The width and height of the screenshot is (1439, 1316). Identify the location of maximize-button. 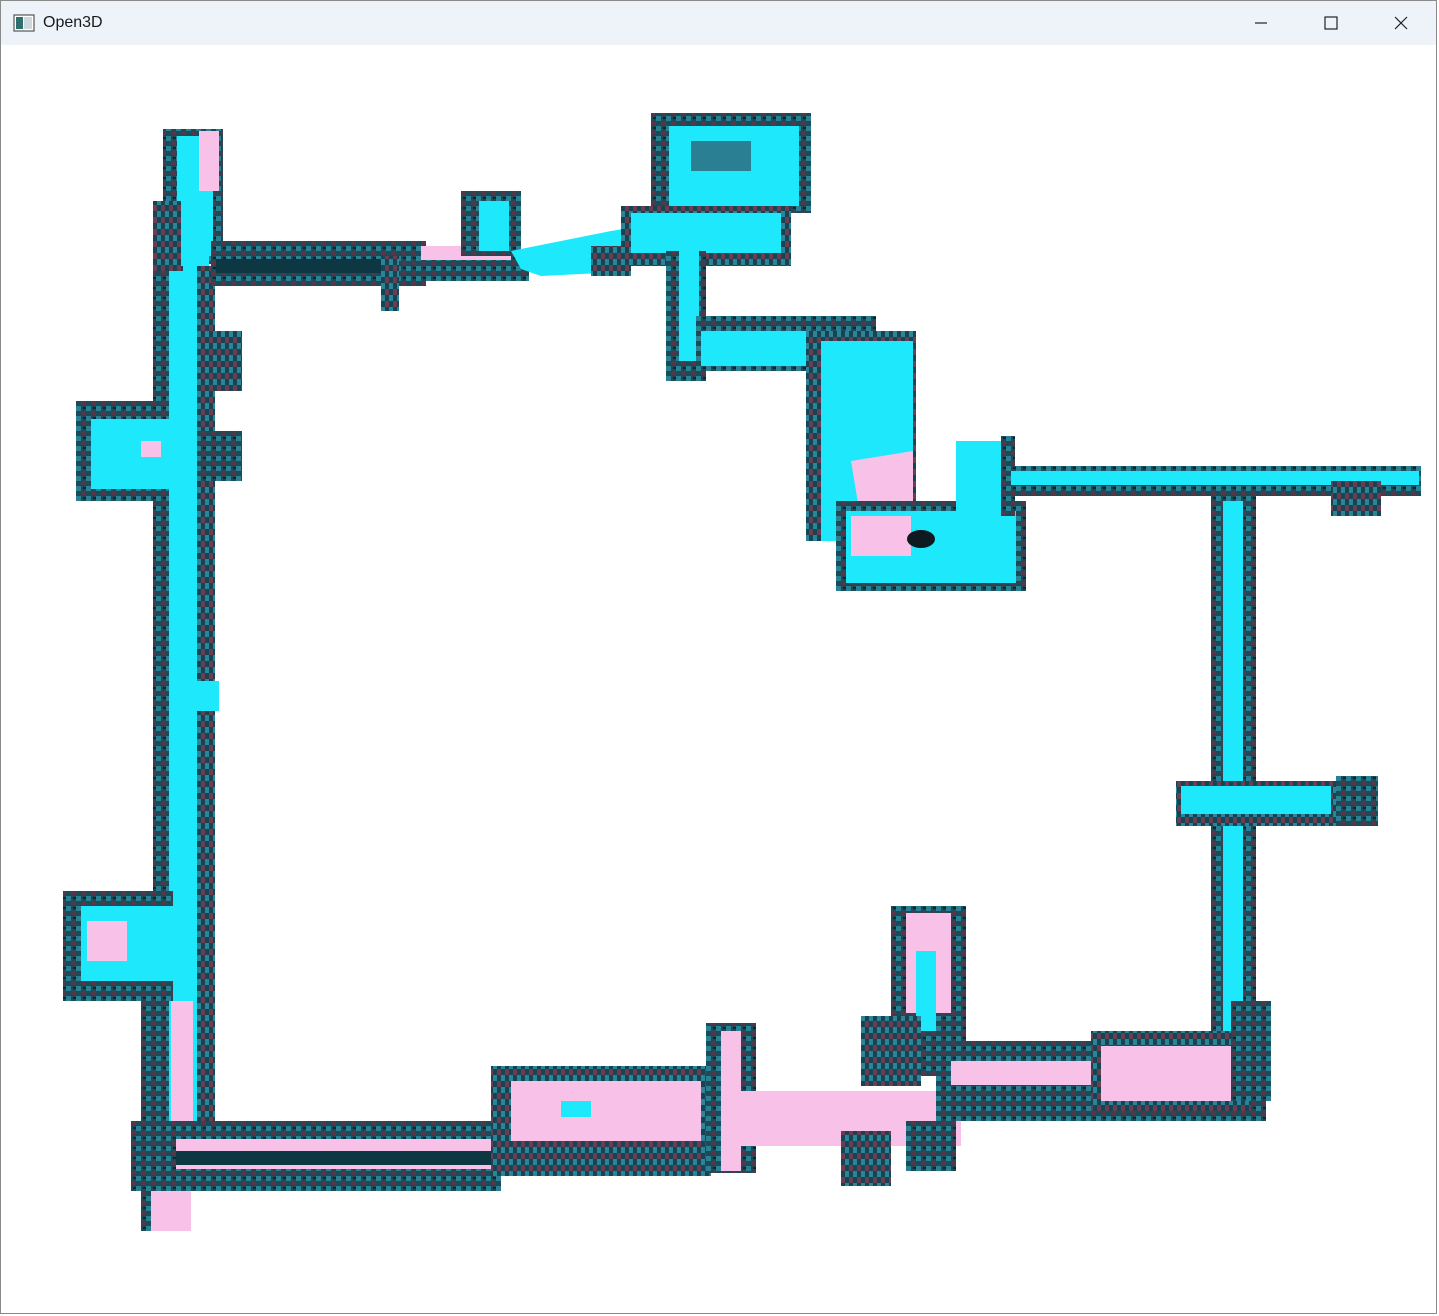
(1331, 23).